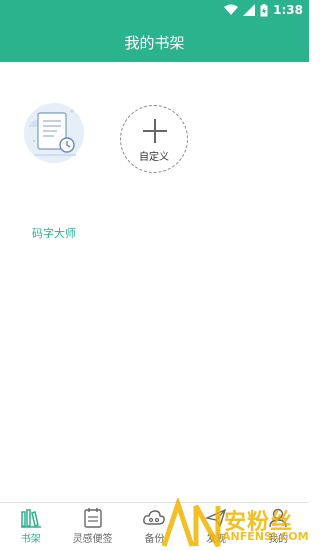 The width and height of the screenshot is (320, 551). What do you see at coordinates (249, 10) in the screenshot?
I see `signal-icon` at bounding box center [249, 10].